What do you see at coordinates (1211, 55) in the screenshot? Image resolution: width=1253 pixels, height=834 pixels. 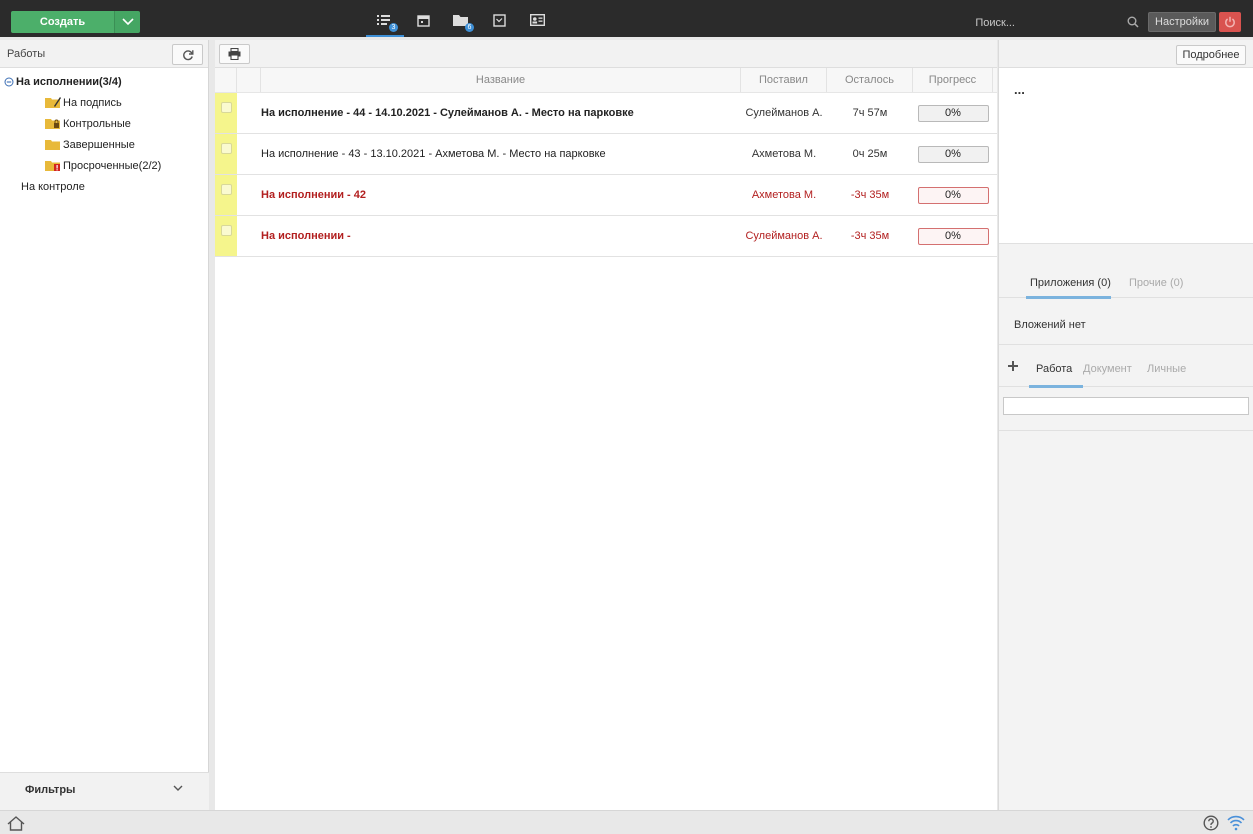 I see `details-button: Подробнее` at bounding box center [1211, 55].